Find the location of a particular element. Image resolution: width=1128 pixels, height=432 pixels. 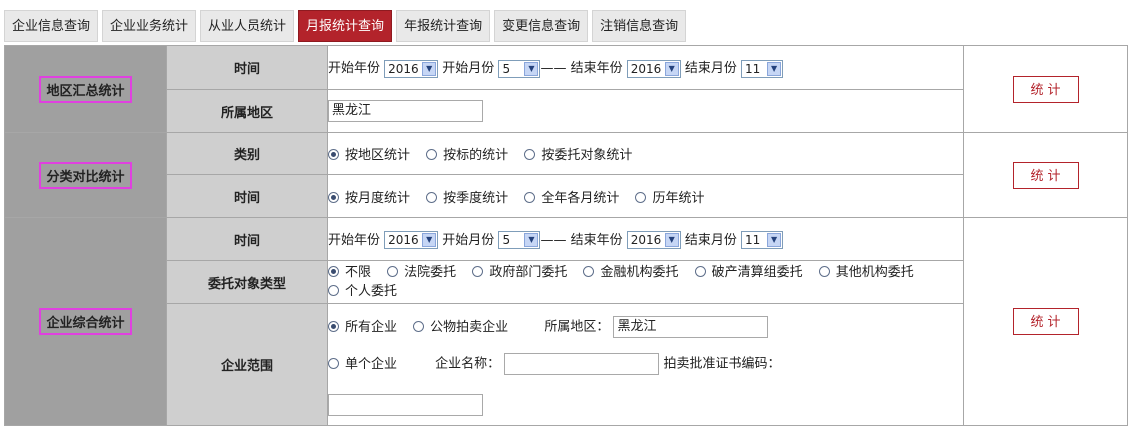

radio-time-all-years: 历年统计 is located at coordinates (669, 198).